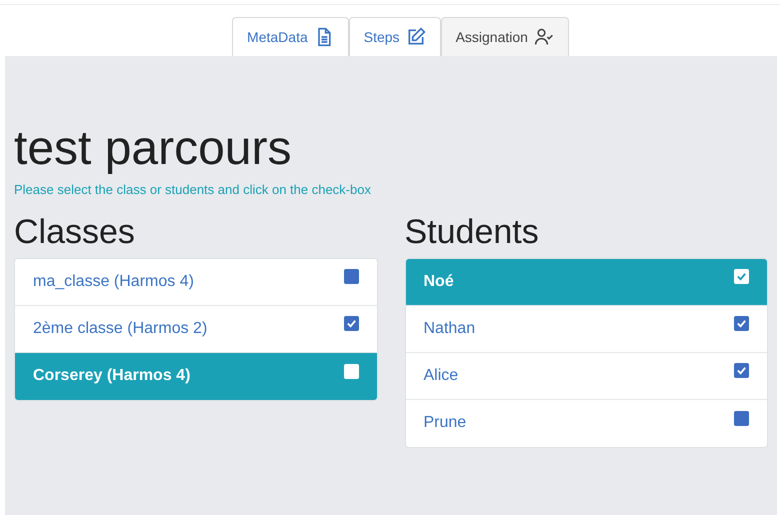 This screenshot has width=780, height=515. Describe the element at coordinates (111, 376) in the screenshot. I see `item-label: Corserey (Harmos 4)` at that location.